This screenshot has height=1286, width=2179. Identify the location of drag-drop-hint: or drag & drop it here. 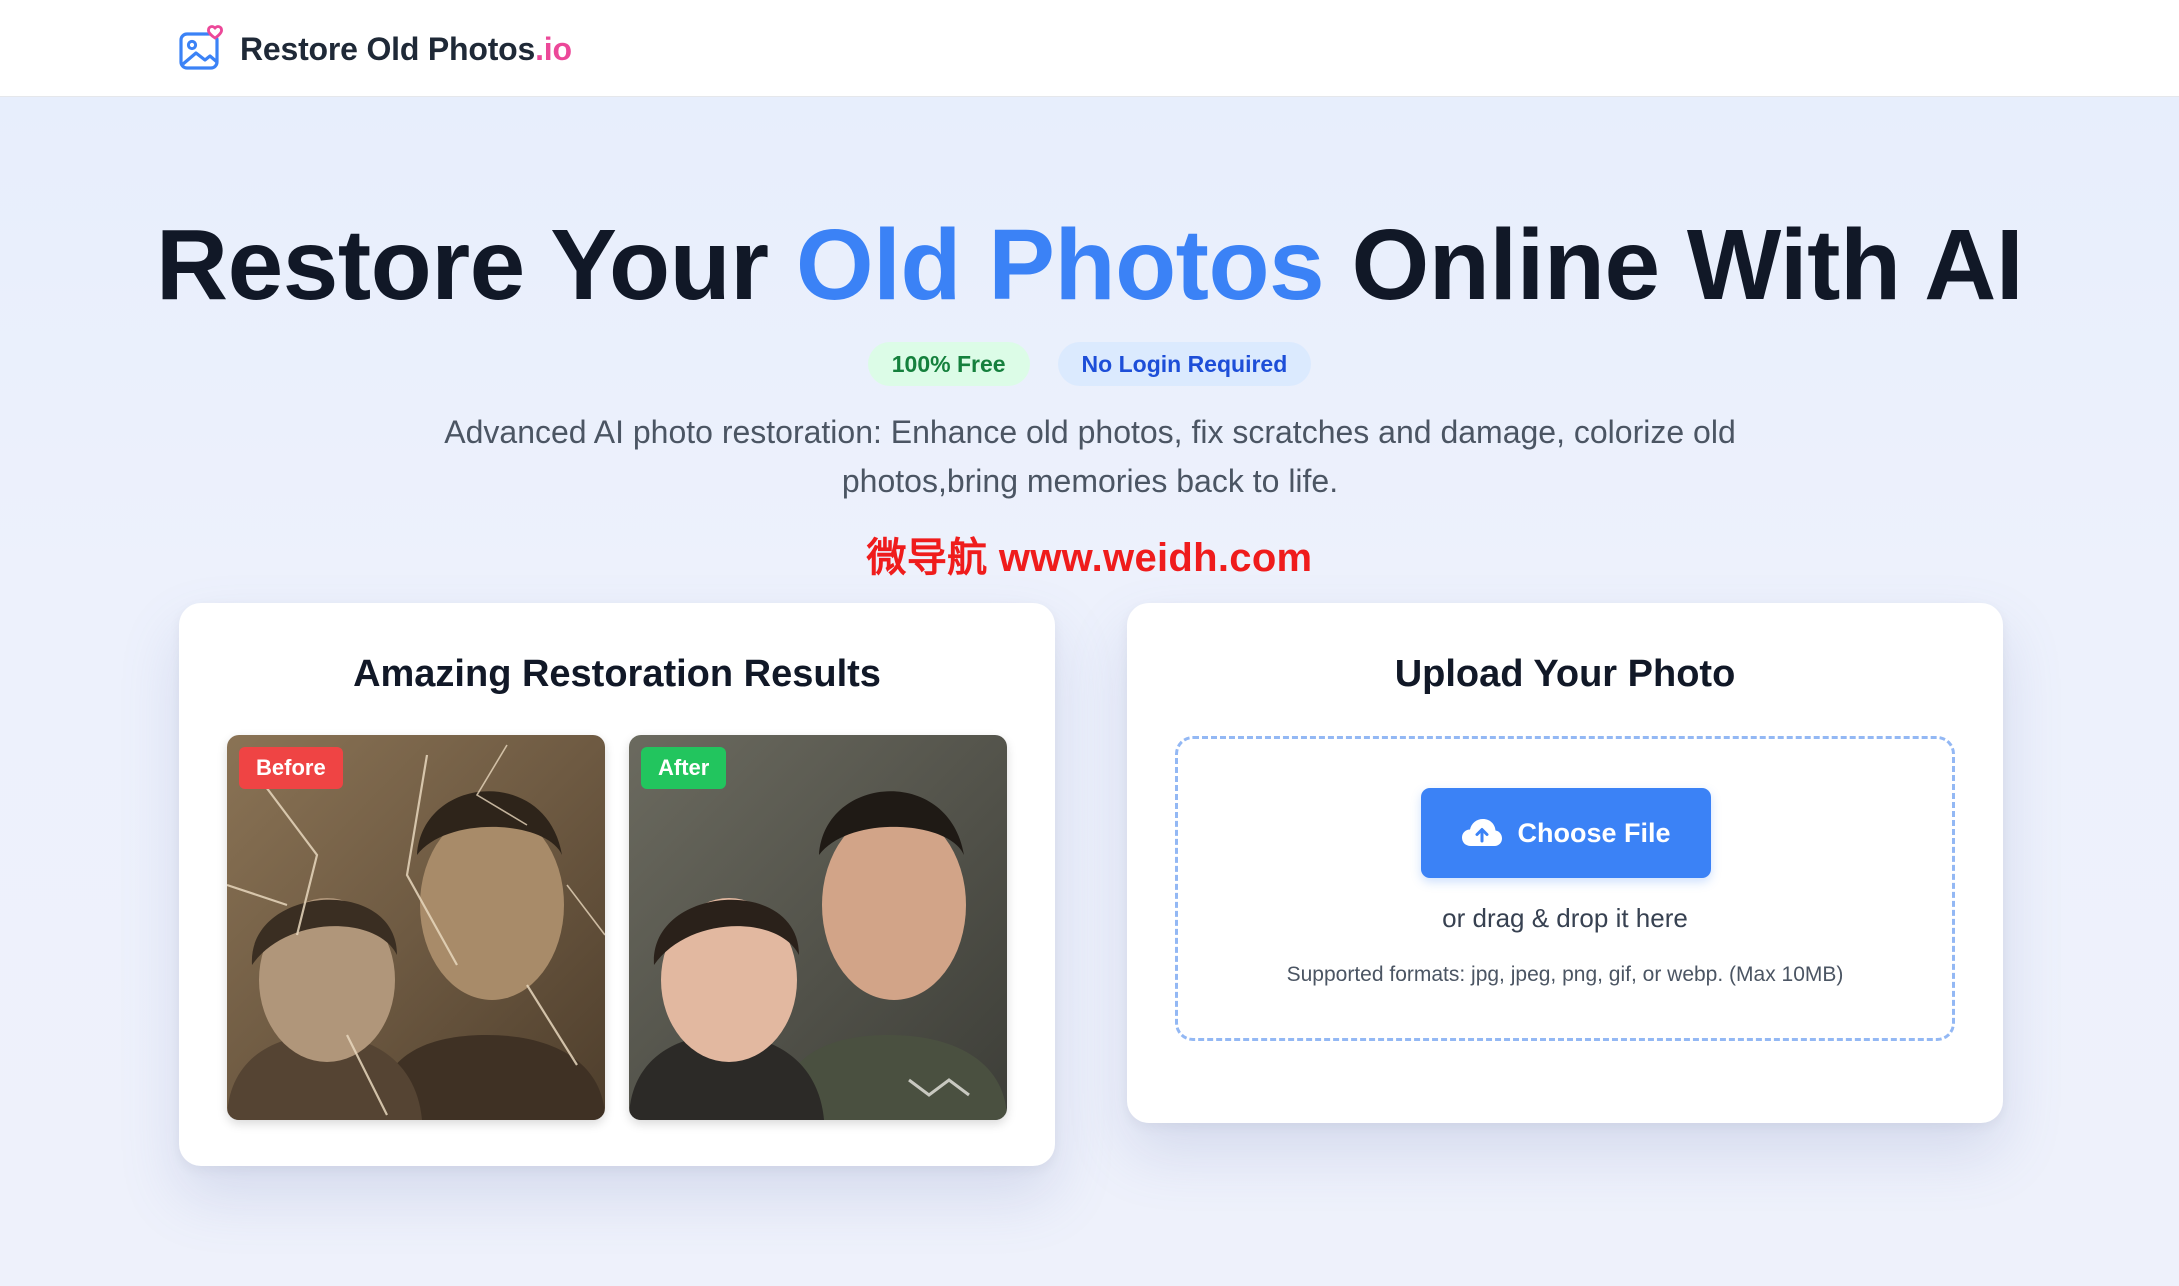
(1565, 918).